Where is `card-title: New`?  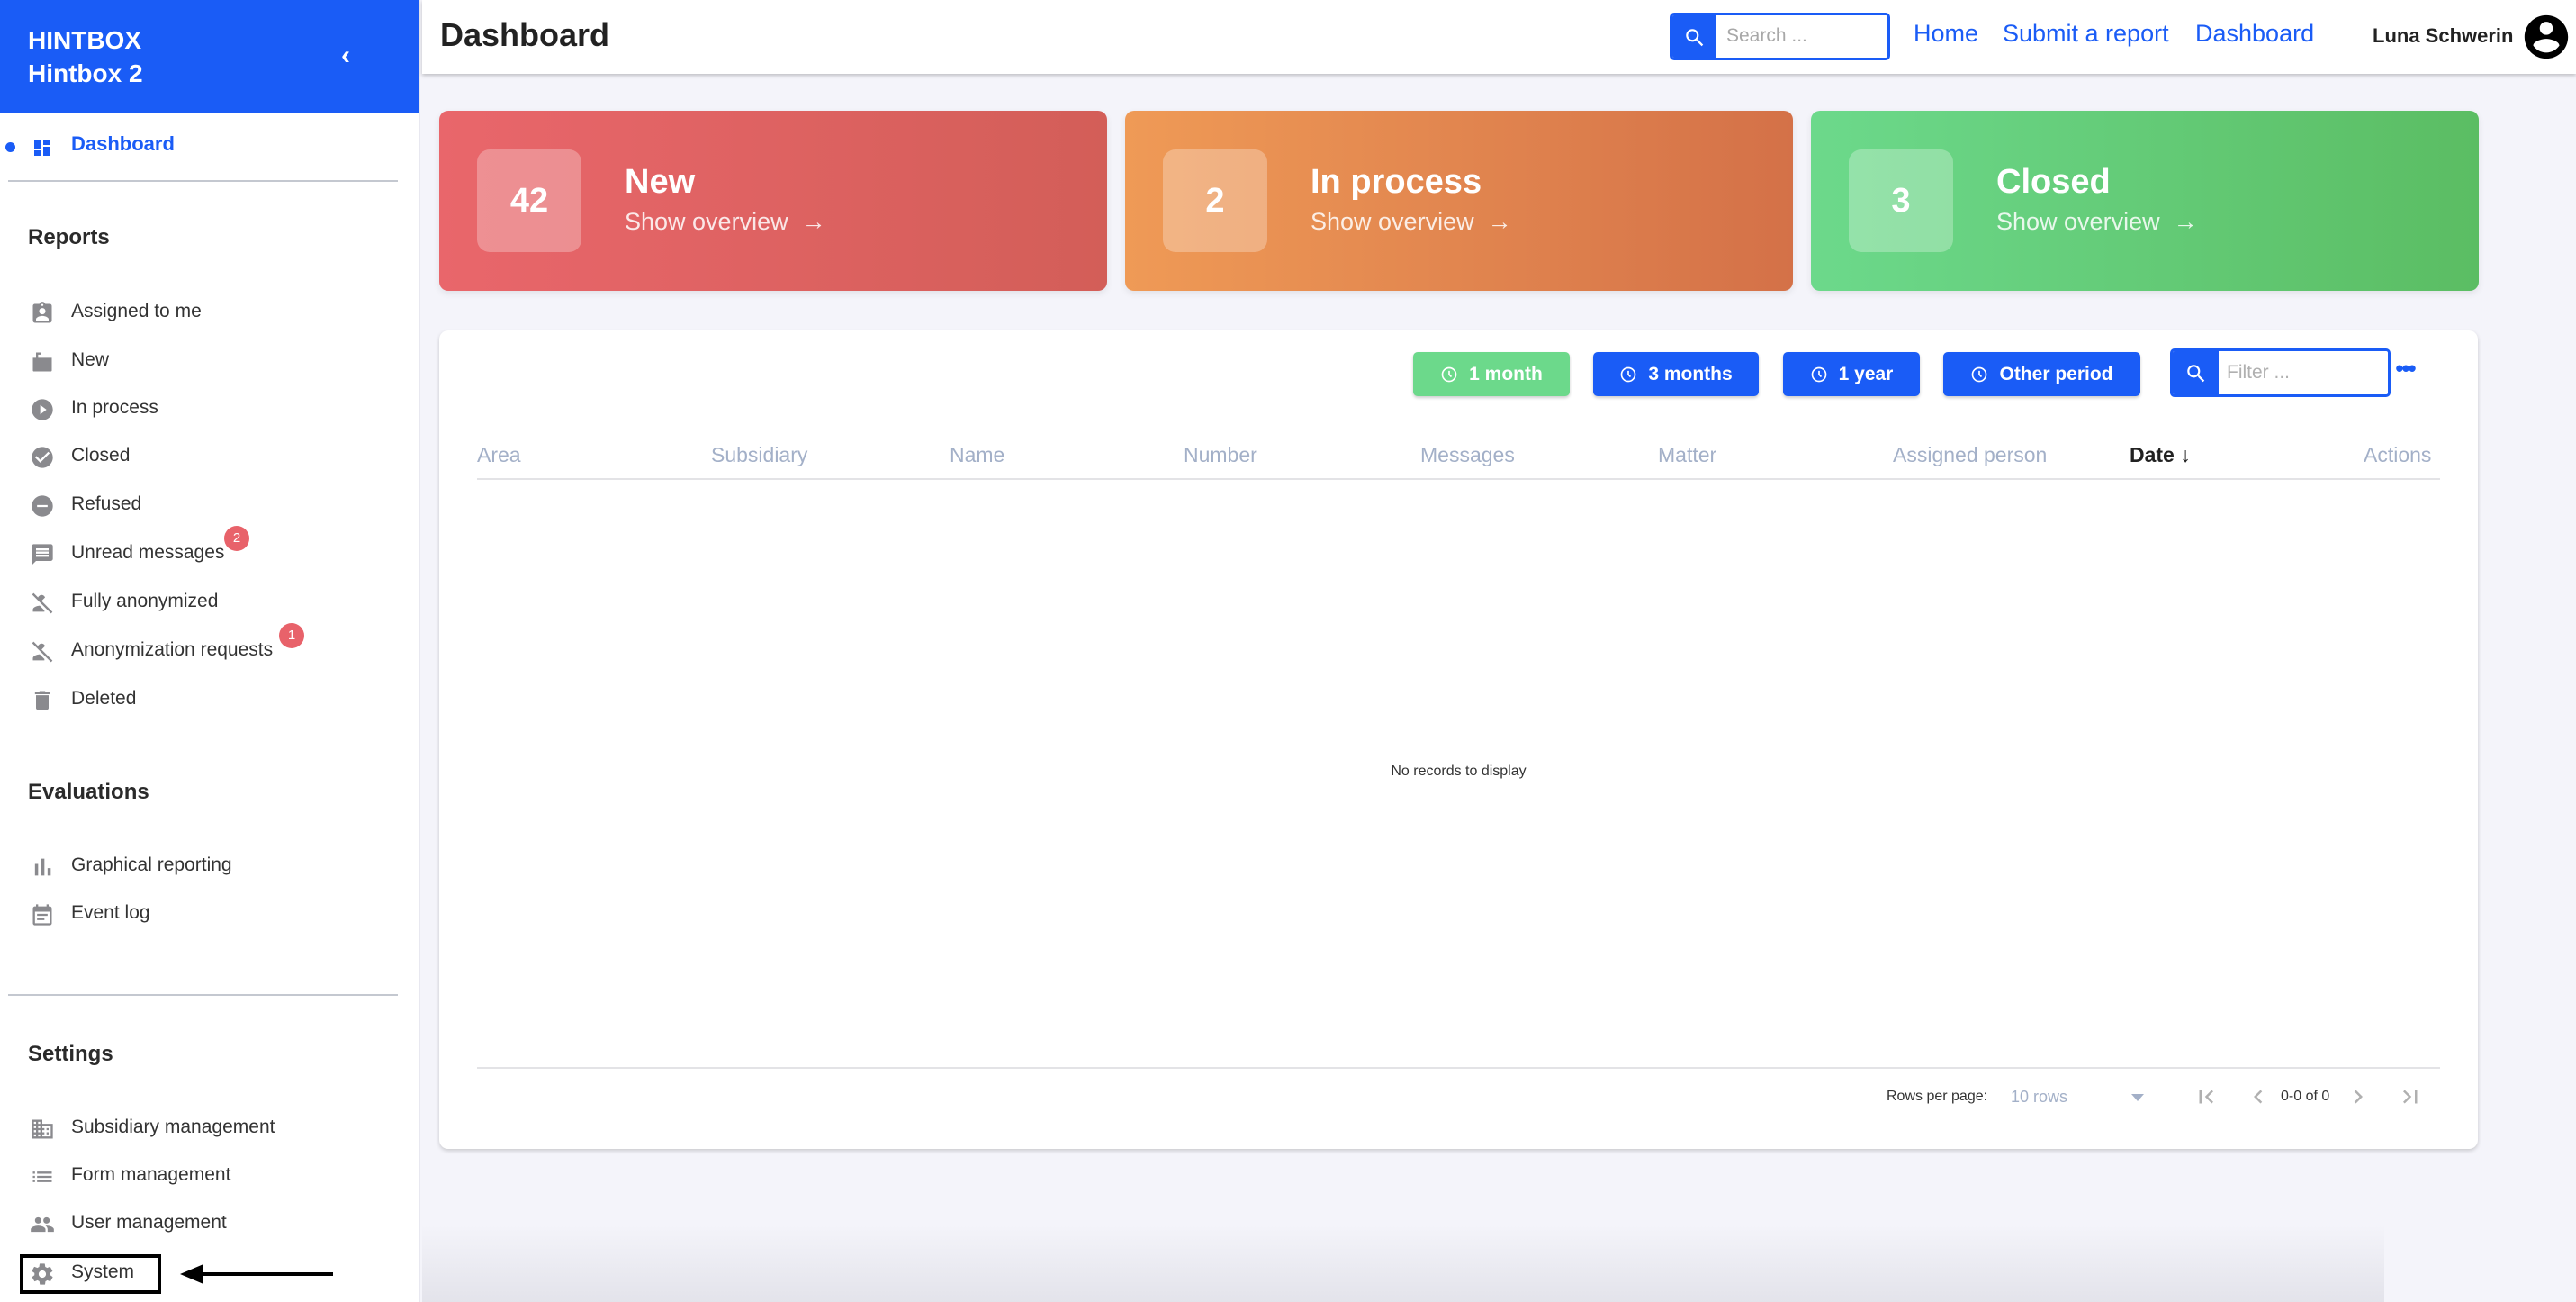
card-title: New is located at coordinates (660, 182).